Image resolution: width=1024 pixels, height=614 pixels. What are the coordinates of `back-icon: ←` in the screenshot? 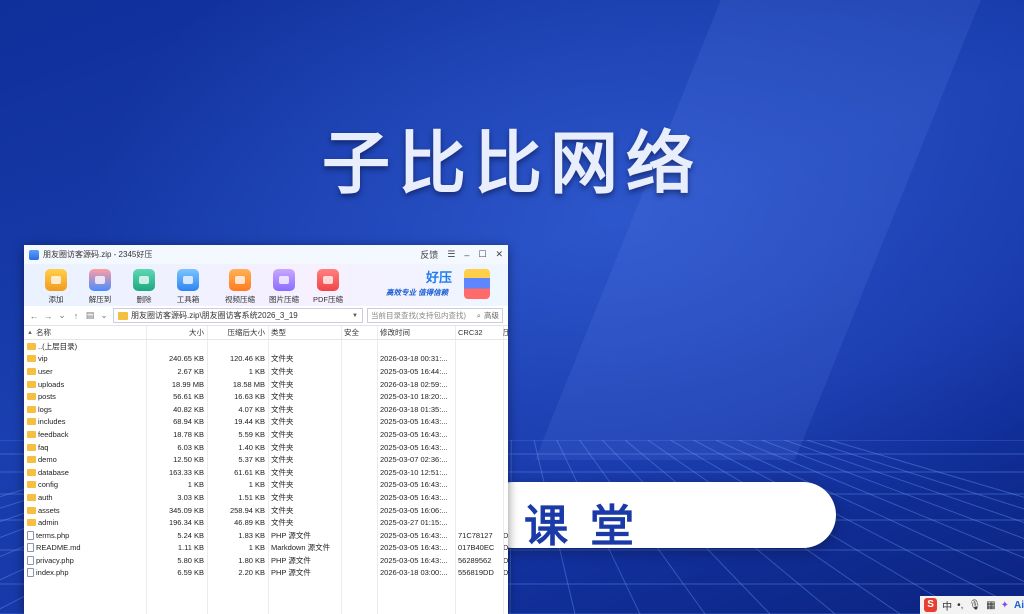 It's located at (34, 316).